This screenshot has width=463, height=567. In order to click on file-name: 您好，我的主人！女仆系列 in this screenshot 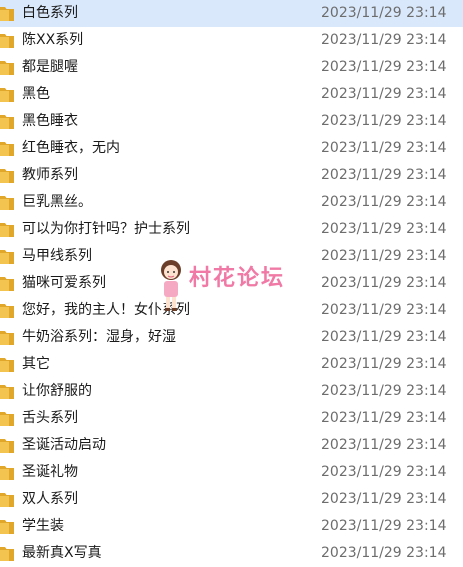, I will do `click(106, 310)`.